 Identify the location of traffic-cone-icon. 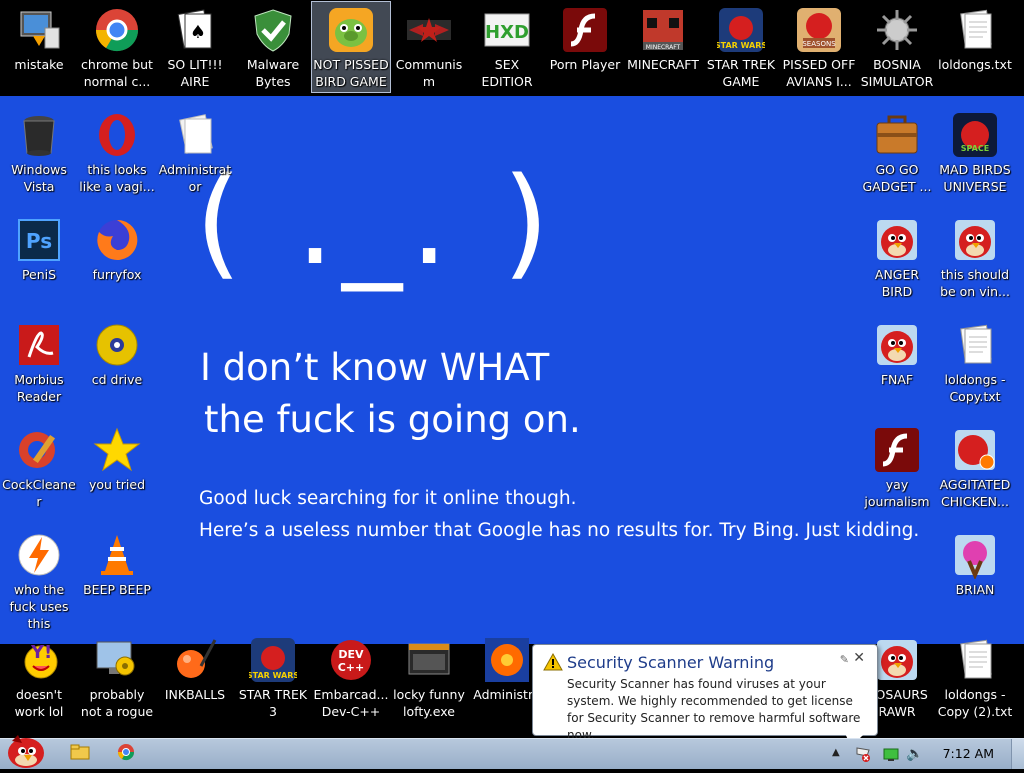
(117, 555).